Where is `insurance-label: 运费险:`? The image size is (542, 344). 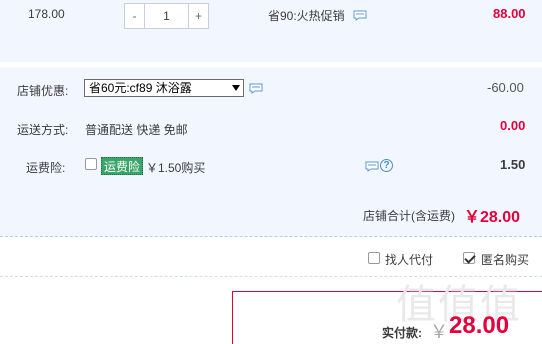 insurance-label: 运费险: is located at coordinates (46, 168).